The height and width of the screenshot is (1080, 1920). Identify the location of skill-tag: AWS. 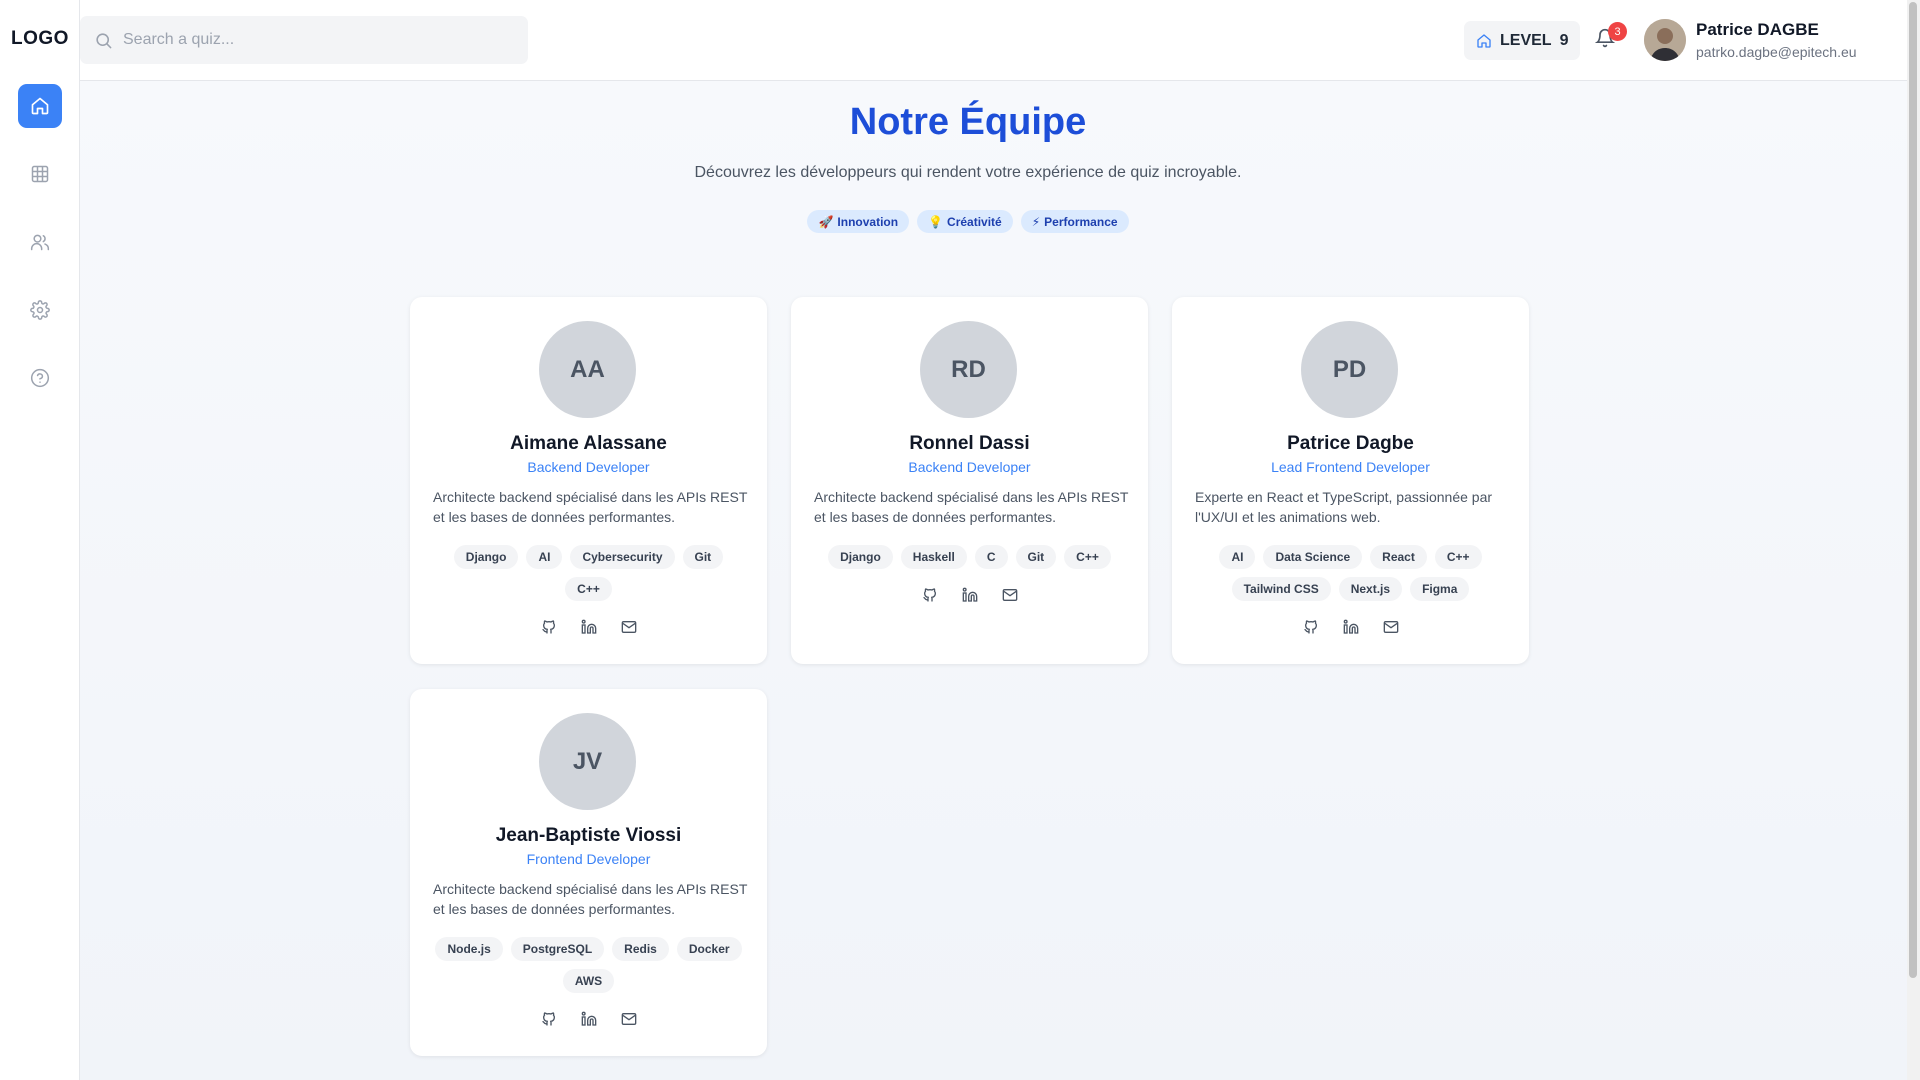
(588, 981).